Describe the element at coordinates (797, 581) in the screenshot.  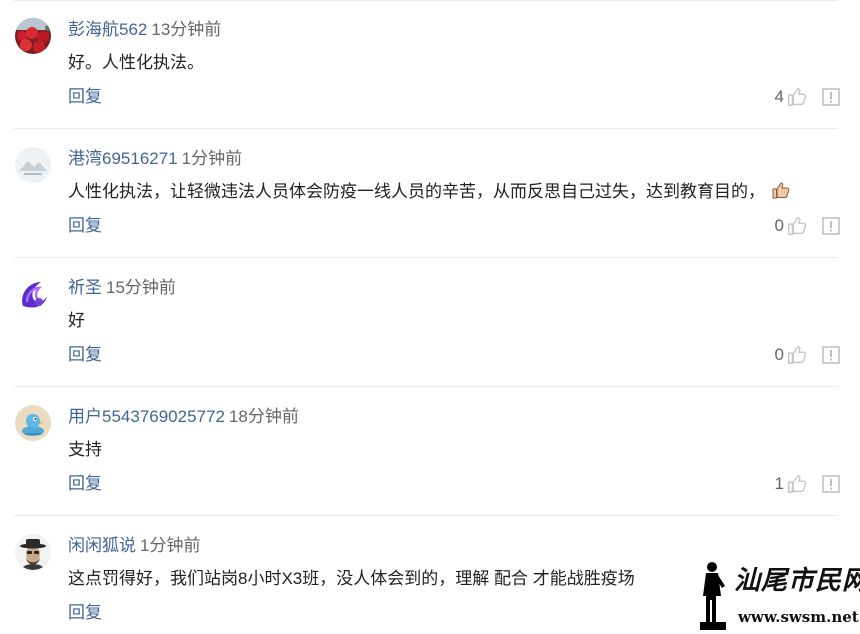
I see `watermark-site-name: 汕尾市民网` at that location.